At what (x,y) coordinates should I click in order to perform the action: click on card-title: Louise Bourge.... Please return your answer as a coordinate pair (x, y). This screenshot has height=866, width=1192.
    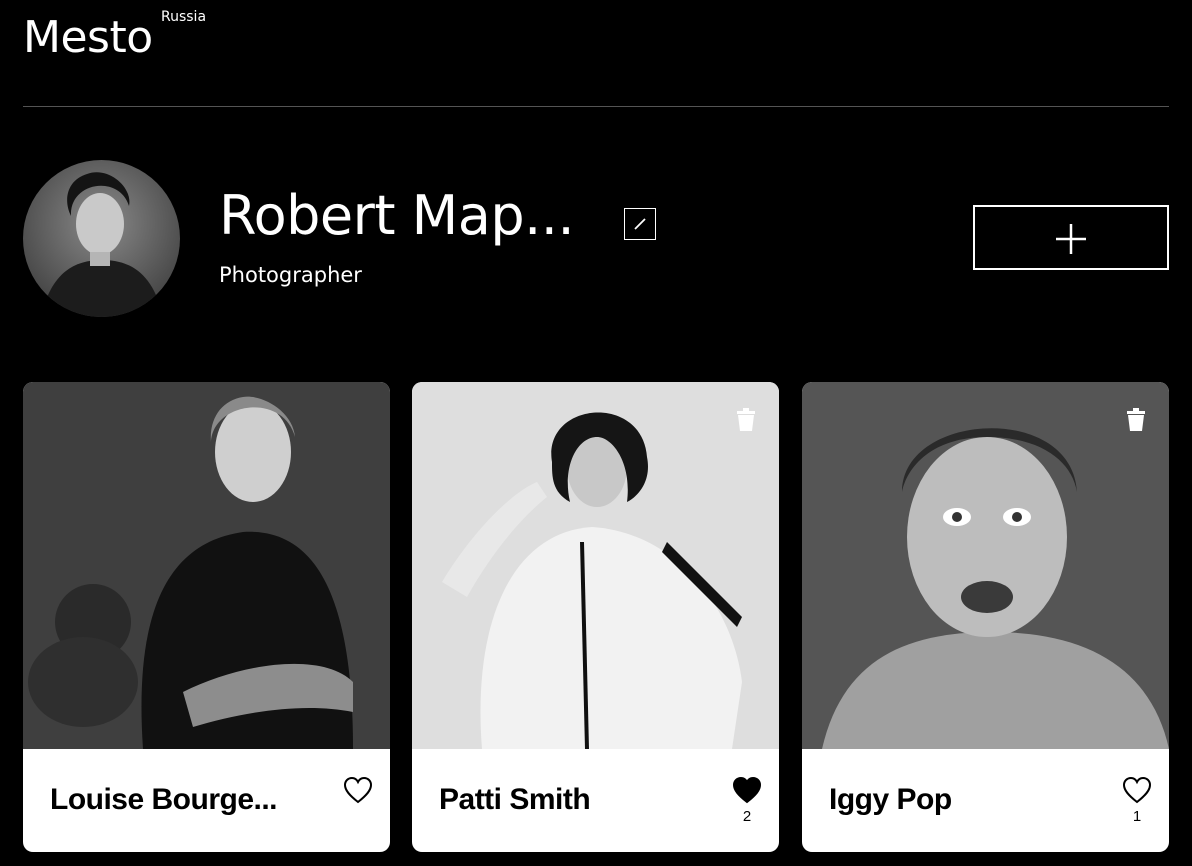
    Looking at the image, I should click on (164, 799).